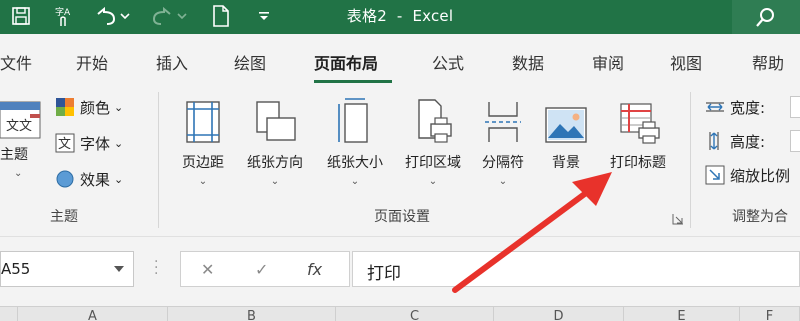 The image size is (800, 321). Describe the element at coordinates (314, 269) in the screenshot. I see `insert-function-button: fx` at that location.